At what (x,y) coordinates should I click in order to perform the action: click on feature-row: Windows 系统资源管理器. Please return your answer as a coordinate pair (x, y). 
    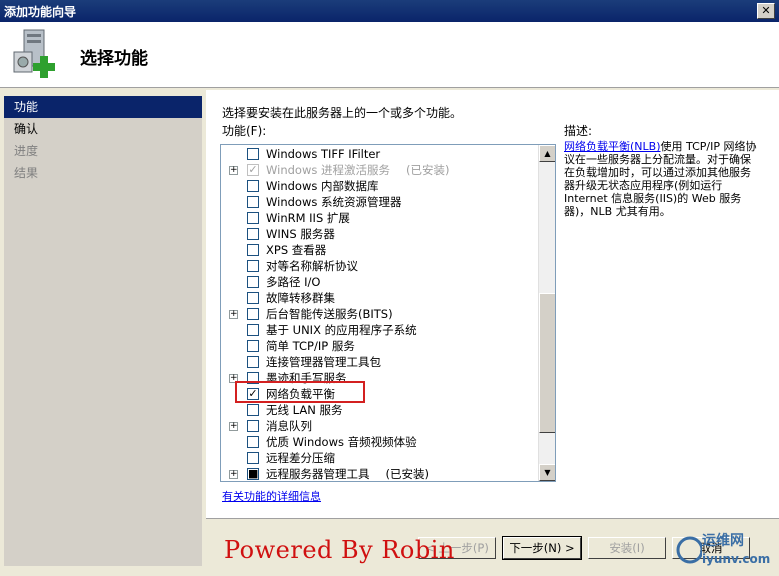
    Looking at the image, I should click on (379, 202).